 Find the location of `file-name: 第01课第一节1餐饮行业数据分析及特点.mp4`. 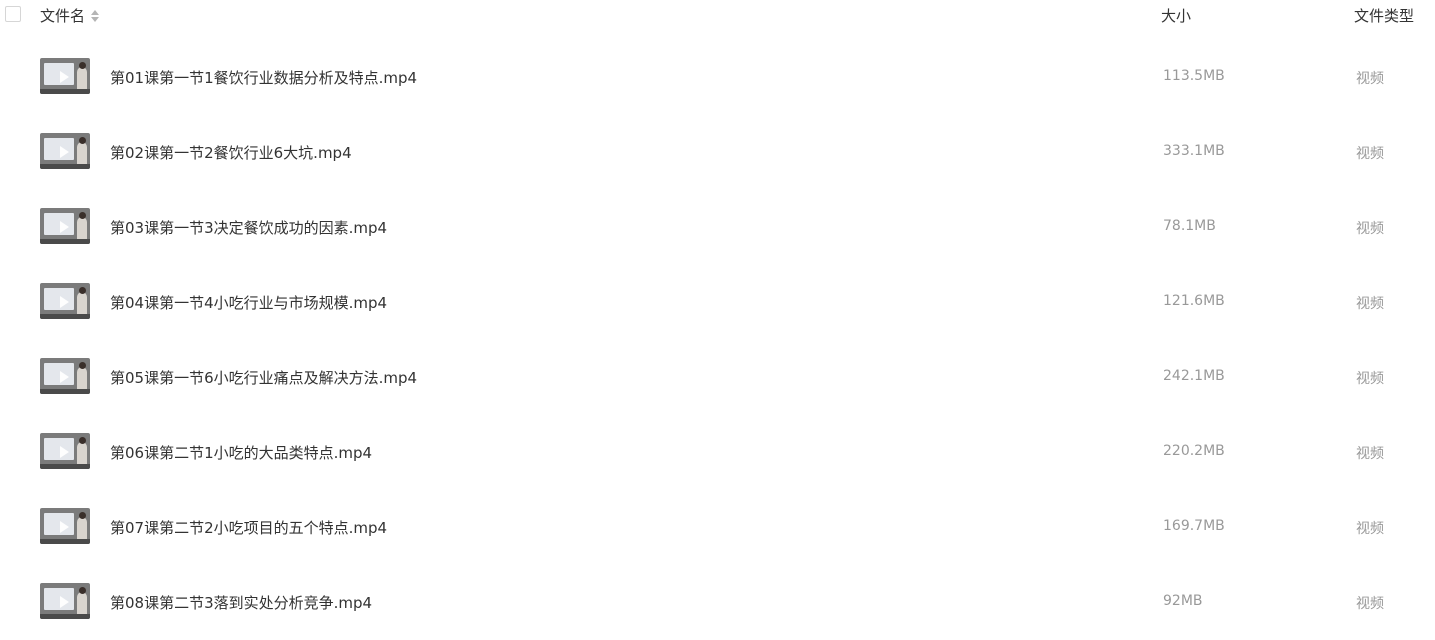

file-name: 第01课第一节1餐饮行业数据分析及特点.mp4 is located at coordinates (263, 77).